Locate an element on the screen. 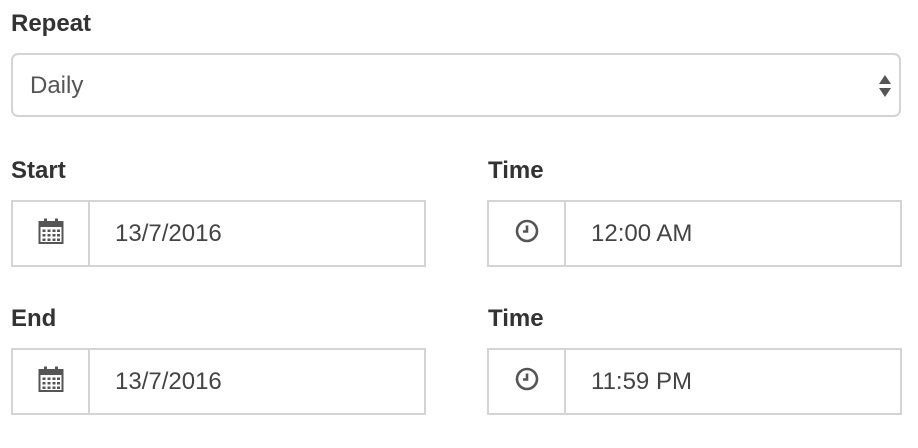 The height and width of the screenshot is (448, 918). start-time-group: 12:00 AM is located at coordinates (694, 233).